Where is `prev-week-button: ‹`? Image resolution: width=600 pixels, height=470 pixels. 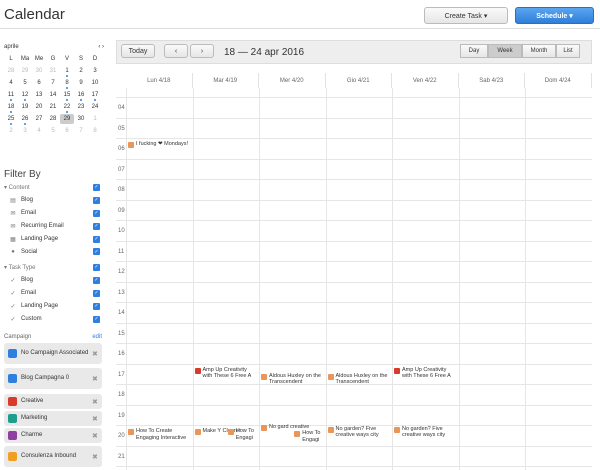 prev-week-button: ‹ is located at coordinates (176, 51).